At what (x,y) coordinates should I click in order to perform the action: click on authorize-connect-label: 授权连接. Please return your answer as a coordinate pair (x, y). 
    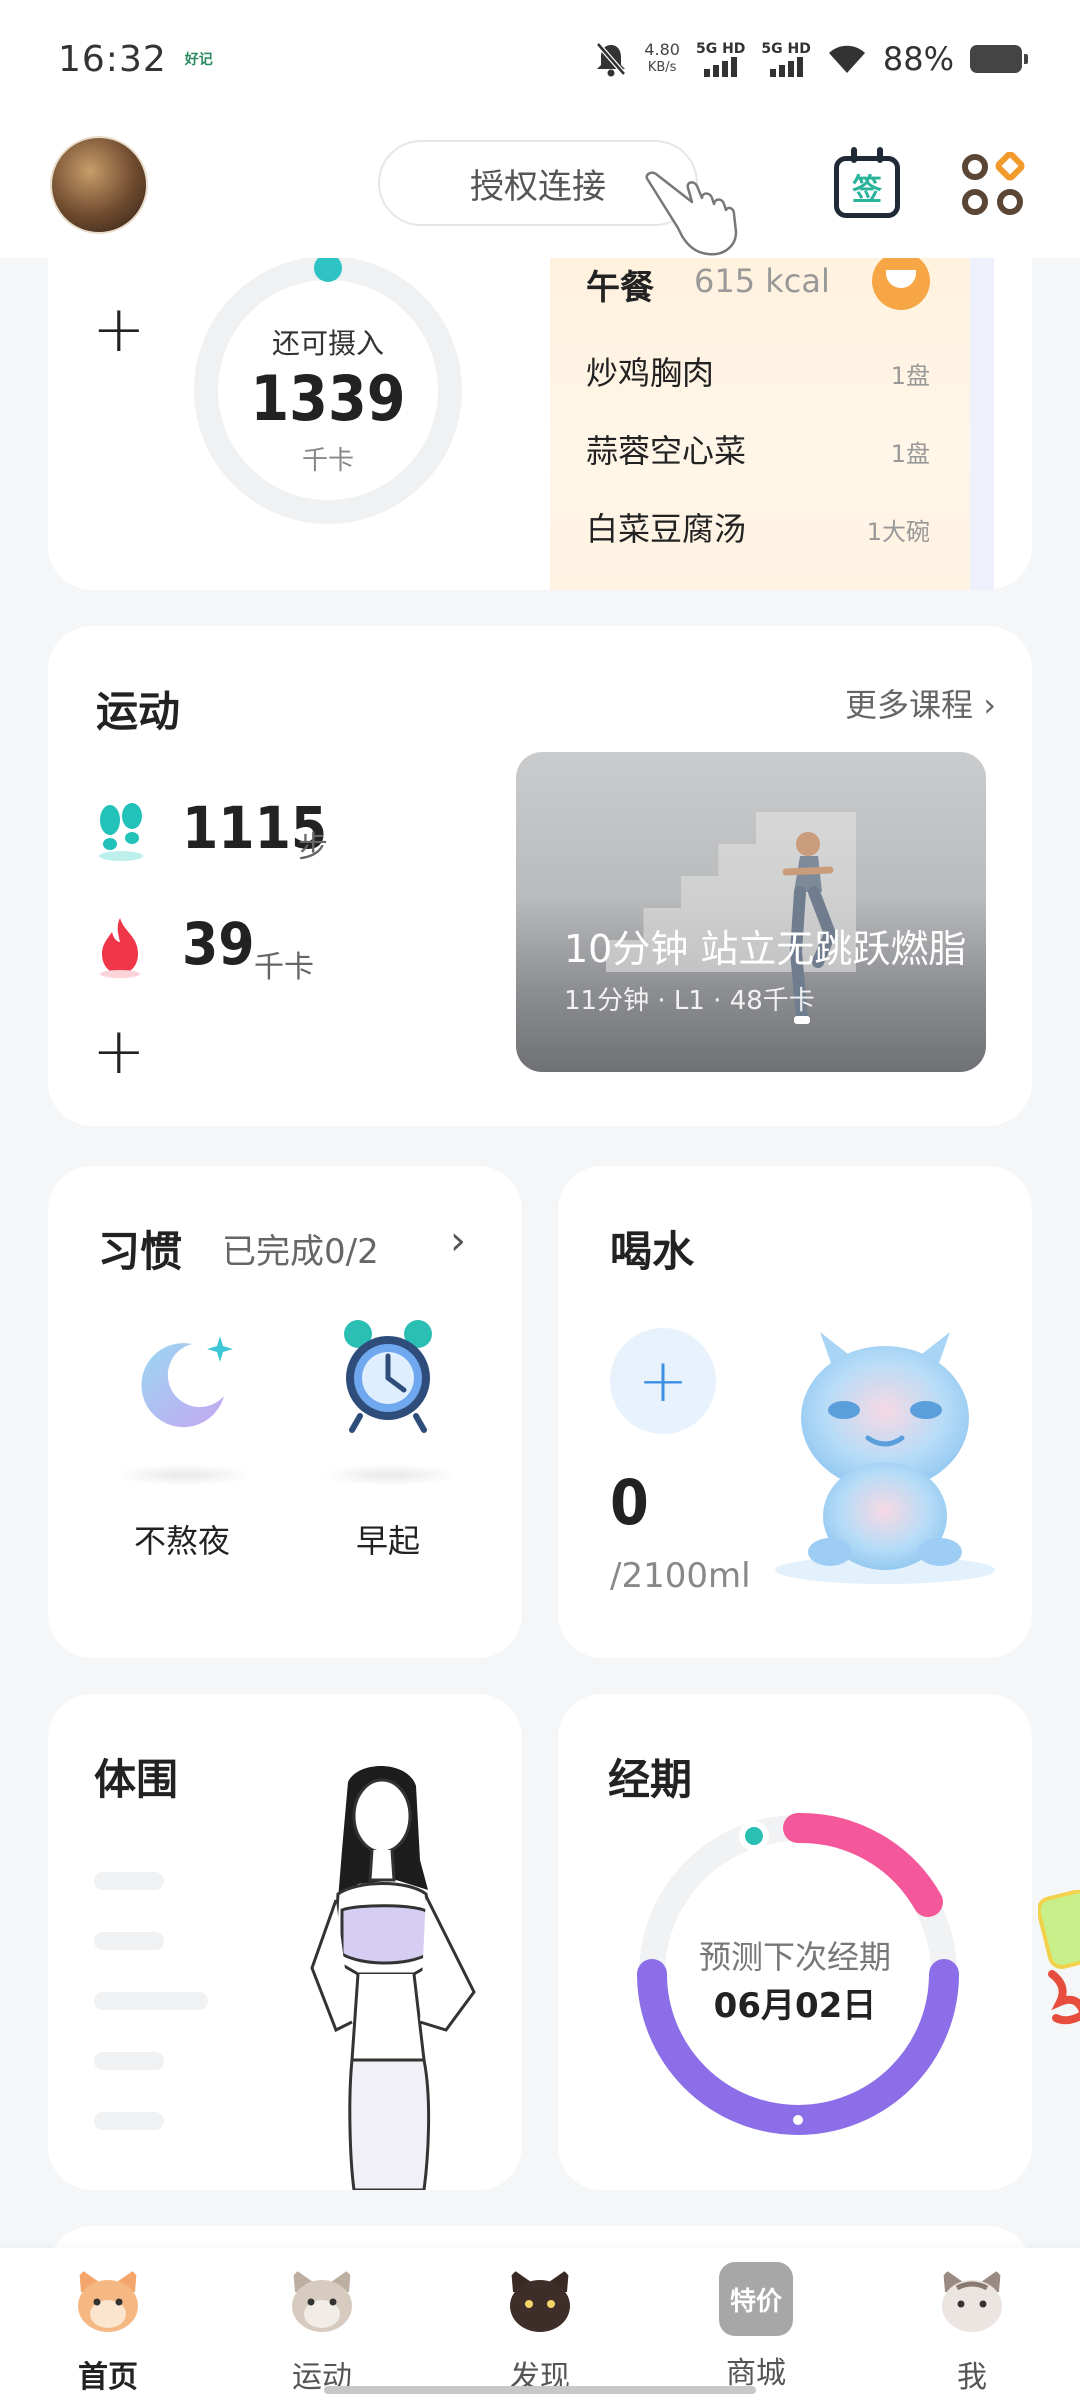
    Looking at the image, I should click on (538, 186).